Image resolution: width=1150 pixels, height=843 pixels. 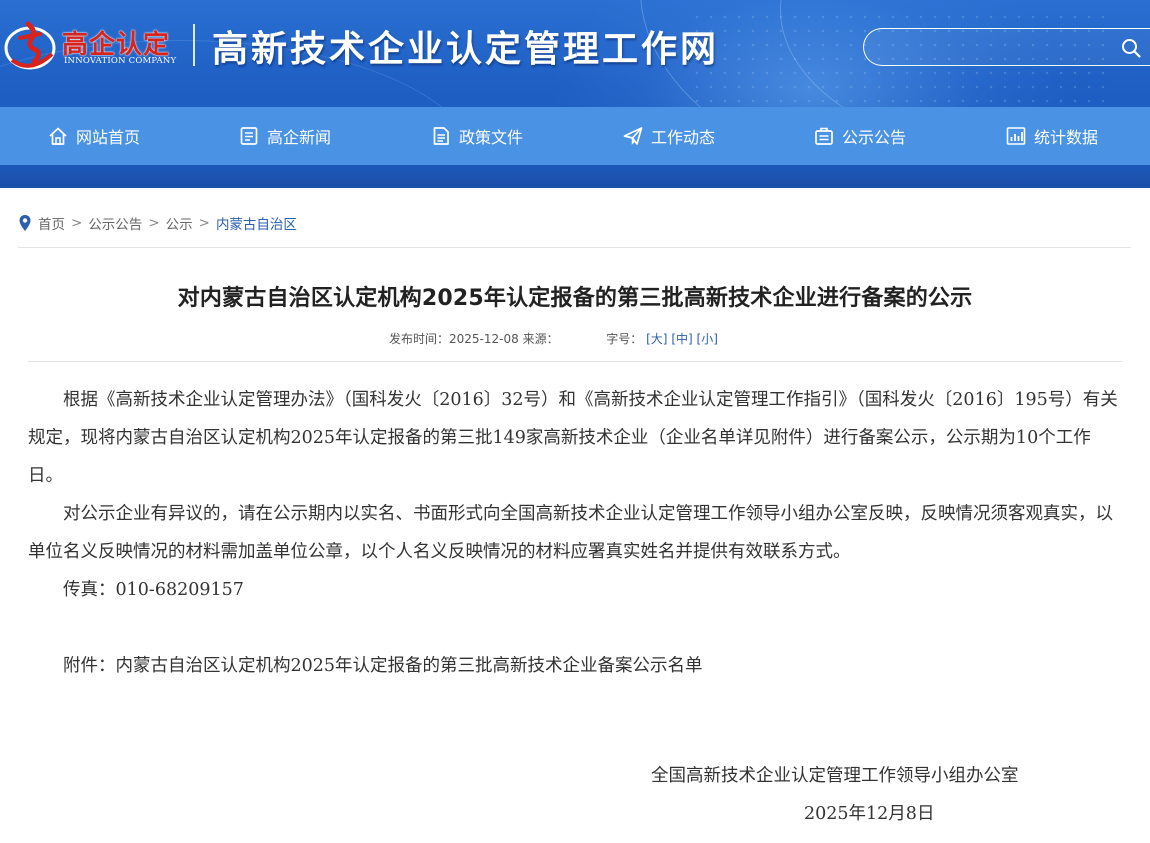 I want to click on publish-label: 发布时间：, so click(x=419, y=339).